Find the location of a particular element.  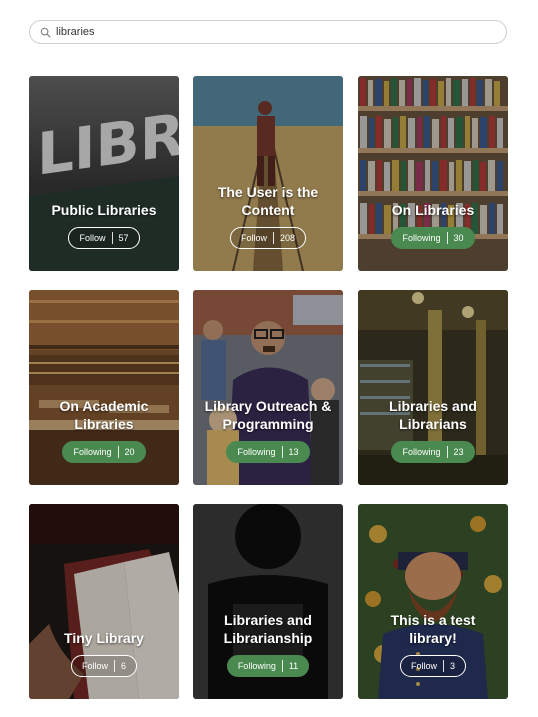

following-button: Following 13 is located at coordinates (268, 452).